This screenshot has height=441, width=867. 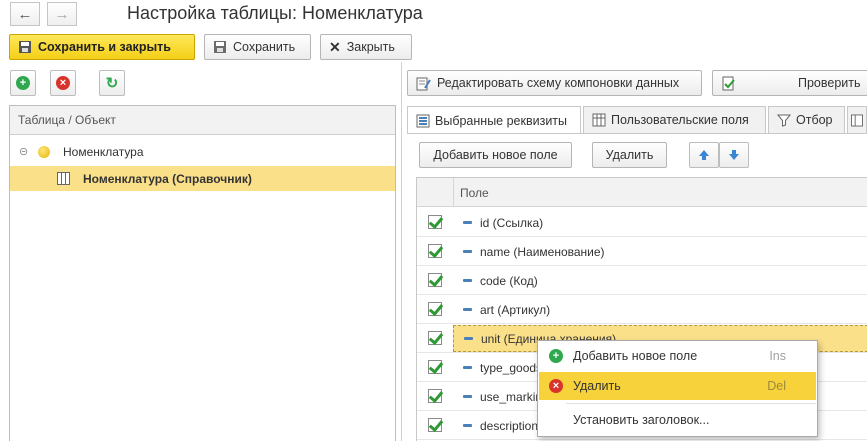 I want to click on save-button: Сохранить, so click(x=257, y=47).